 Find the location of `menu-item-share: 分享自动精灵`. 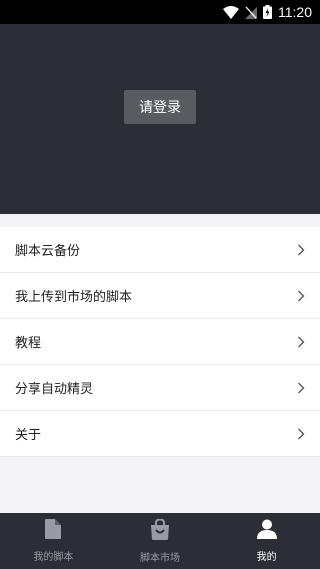

menu-item-share: 分享自动精灵 is located at coordinates (160, 388).